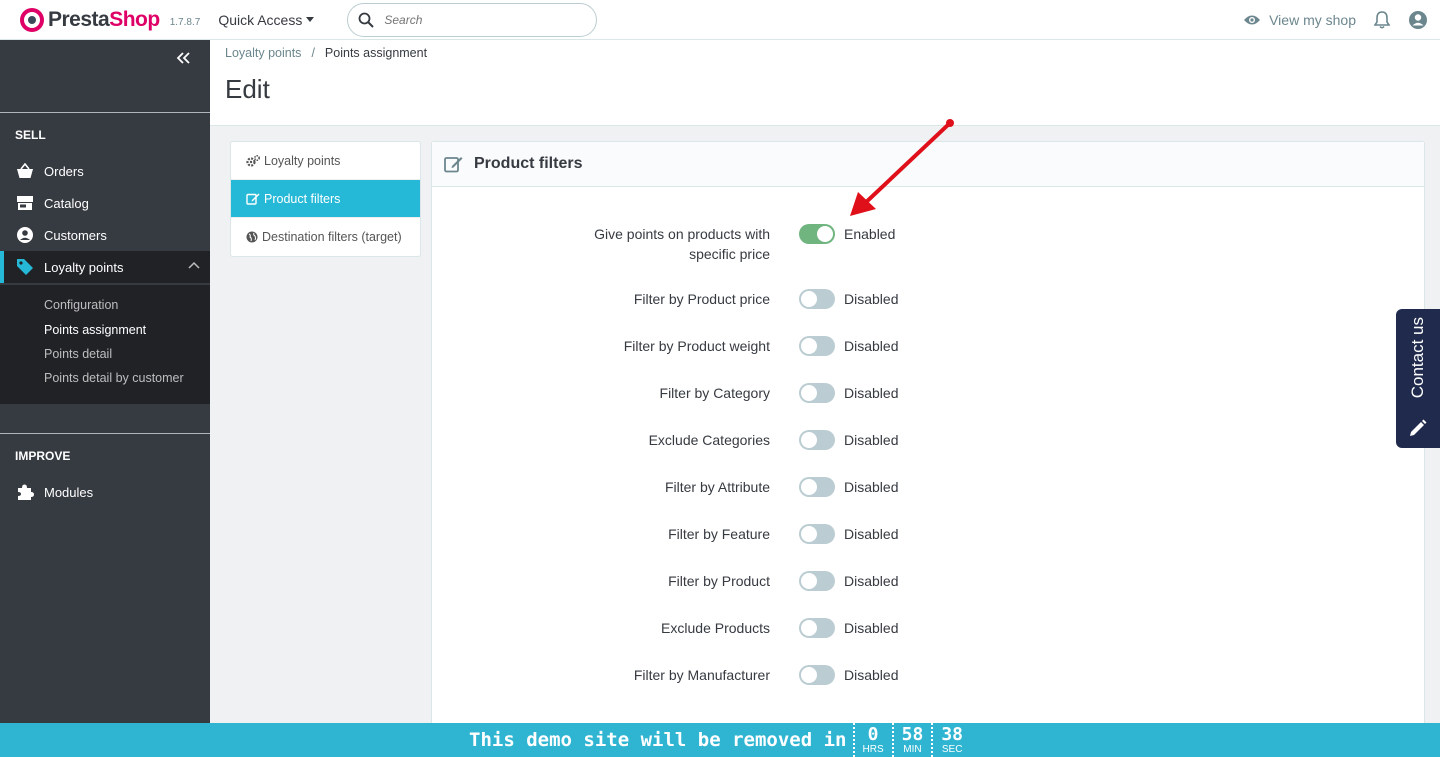 This screenshot has height=757, width=1440. What do you see at coordinates (1418, 427) in the screenshot?
I see `pencil-icon` at bounding box center [1418, 427].